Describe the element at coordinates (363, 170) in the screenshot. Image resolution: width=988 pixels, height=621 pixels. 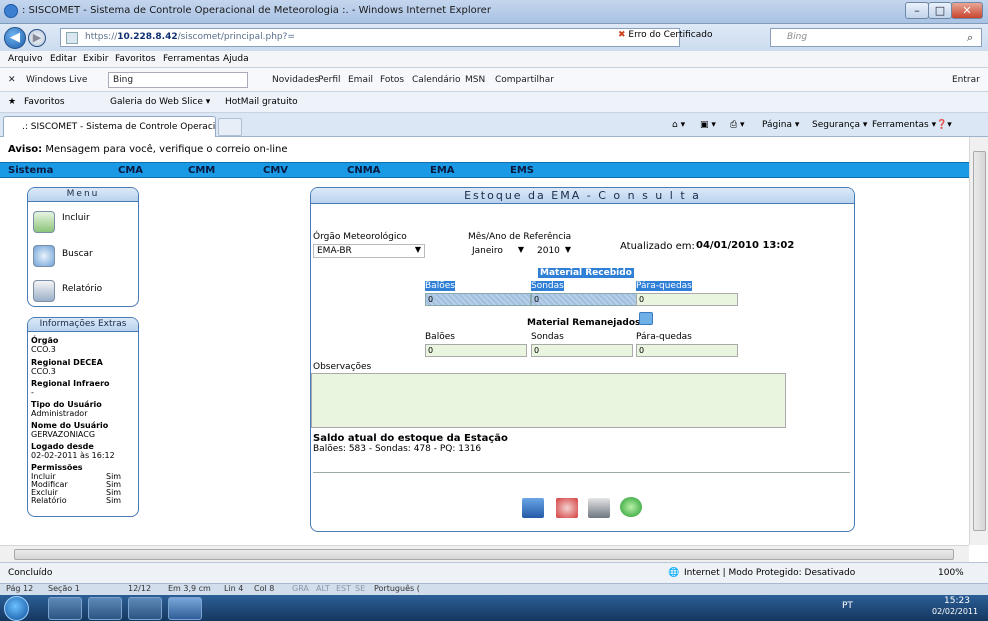
I see `nav-cnma: CNMA` at that location.